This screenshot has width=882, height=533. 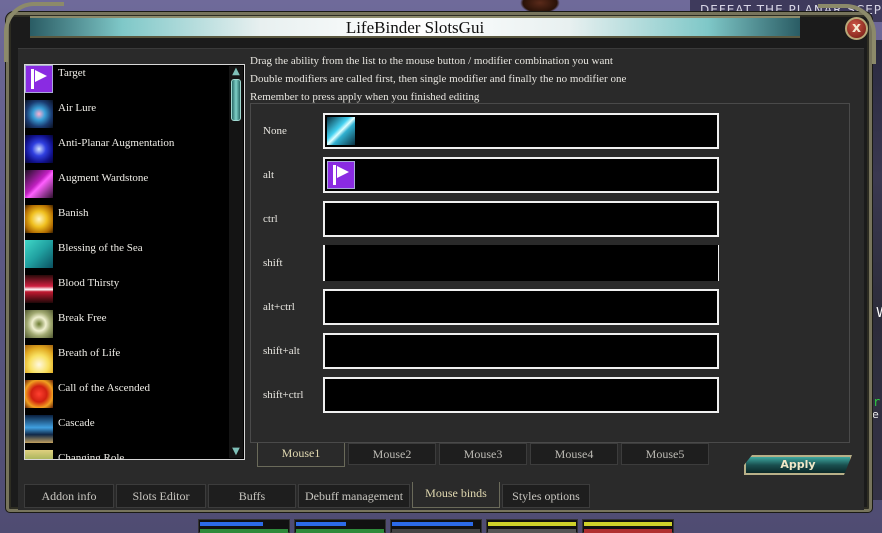 I want to click on ability-list-item: Anti-Planar Augmentation, so click(x=134, y=152).